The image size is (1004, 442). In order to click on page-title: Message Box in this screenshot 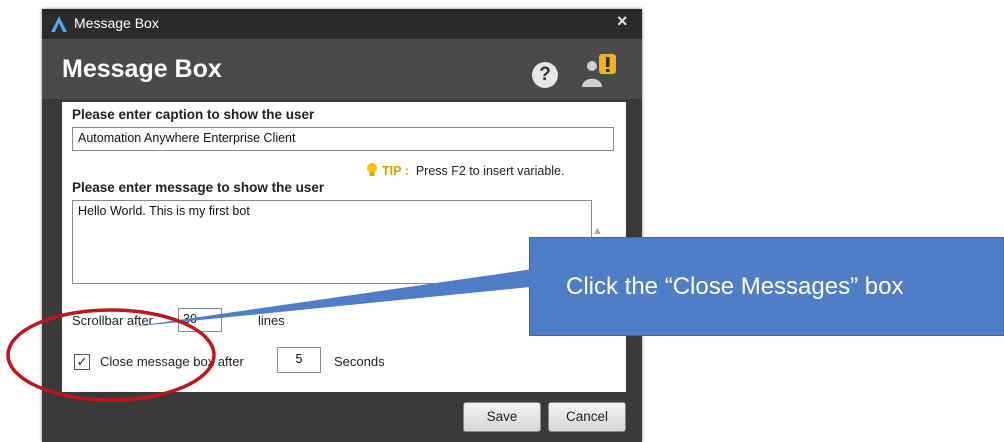, I will do `click(142, 69)`.